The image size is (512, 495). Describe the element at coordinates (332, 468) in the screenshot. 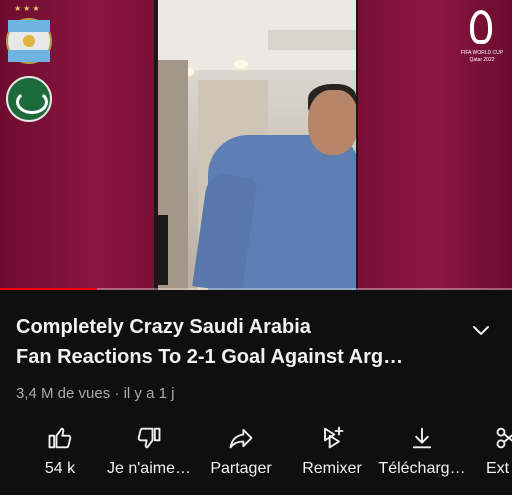

I see `remix-label: Remixer` at that location.